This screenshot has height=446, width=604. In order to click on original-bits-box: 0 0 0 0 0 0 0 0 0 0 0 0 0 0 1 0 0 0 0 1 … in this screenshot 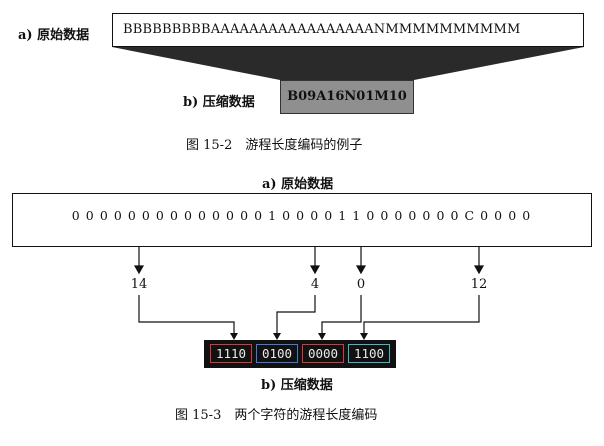, I will do `click(302, 220)`.